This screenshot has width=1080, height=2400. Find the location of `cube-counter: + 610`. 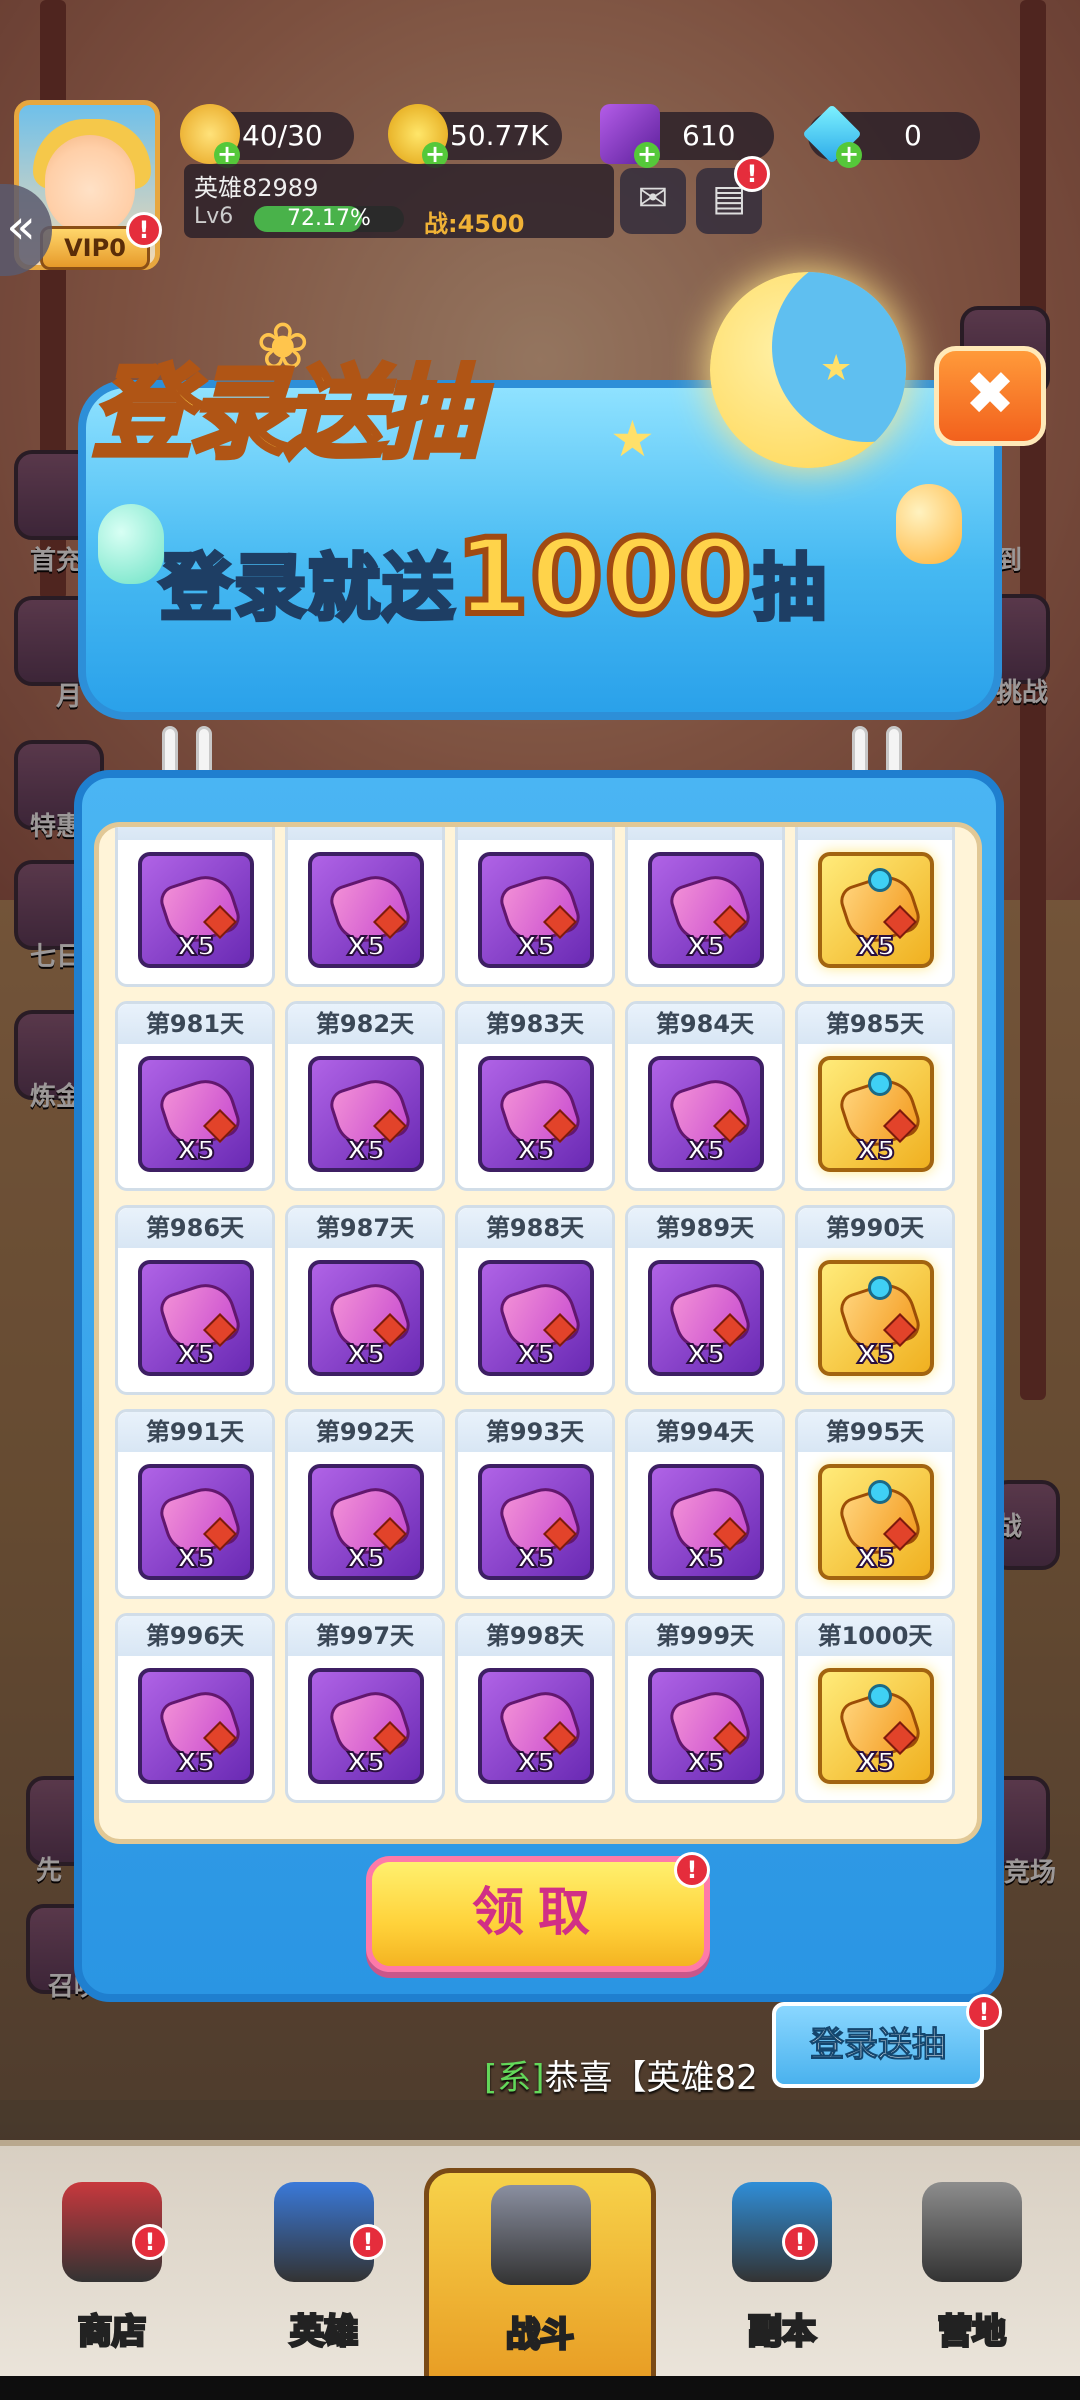

cube-counter: + 610 is located at coordinates (687, 136).